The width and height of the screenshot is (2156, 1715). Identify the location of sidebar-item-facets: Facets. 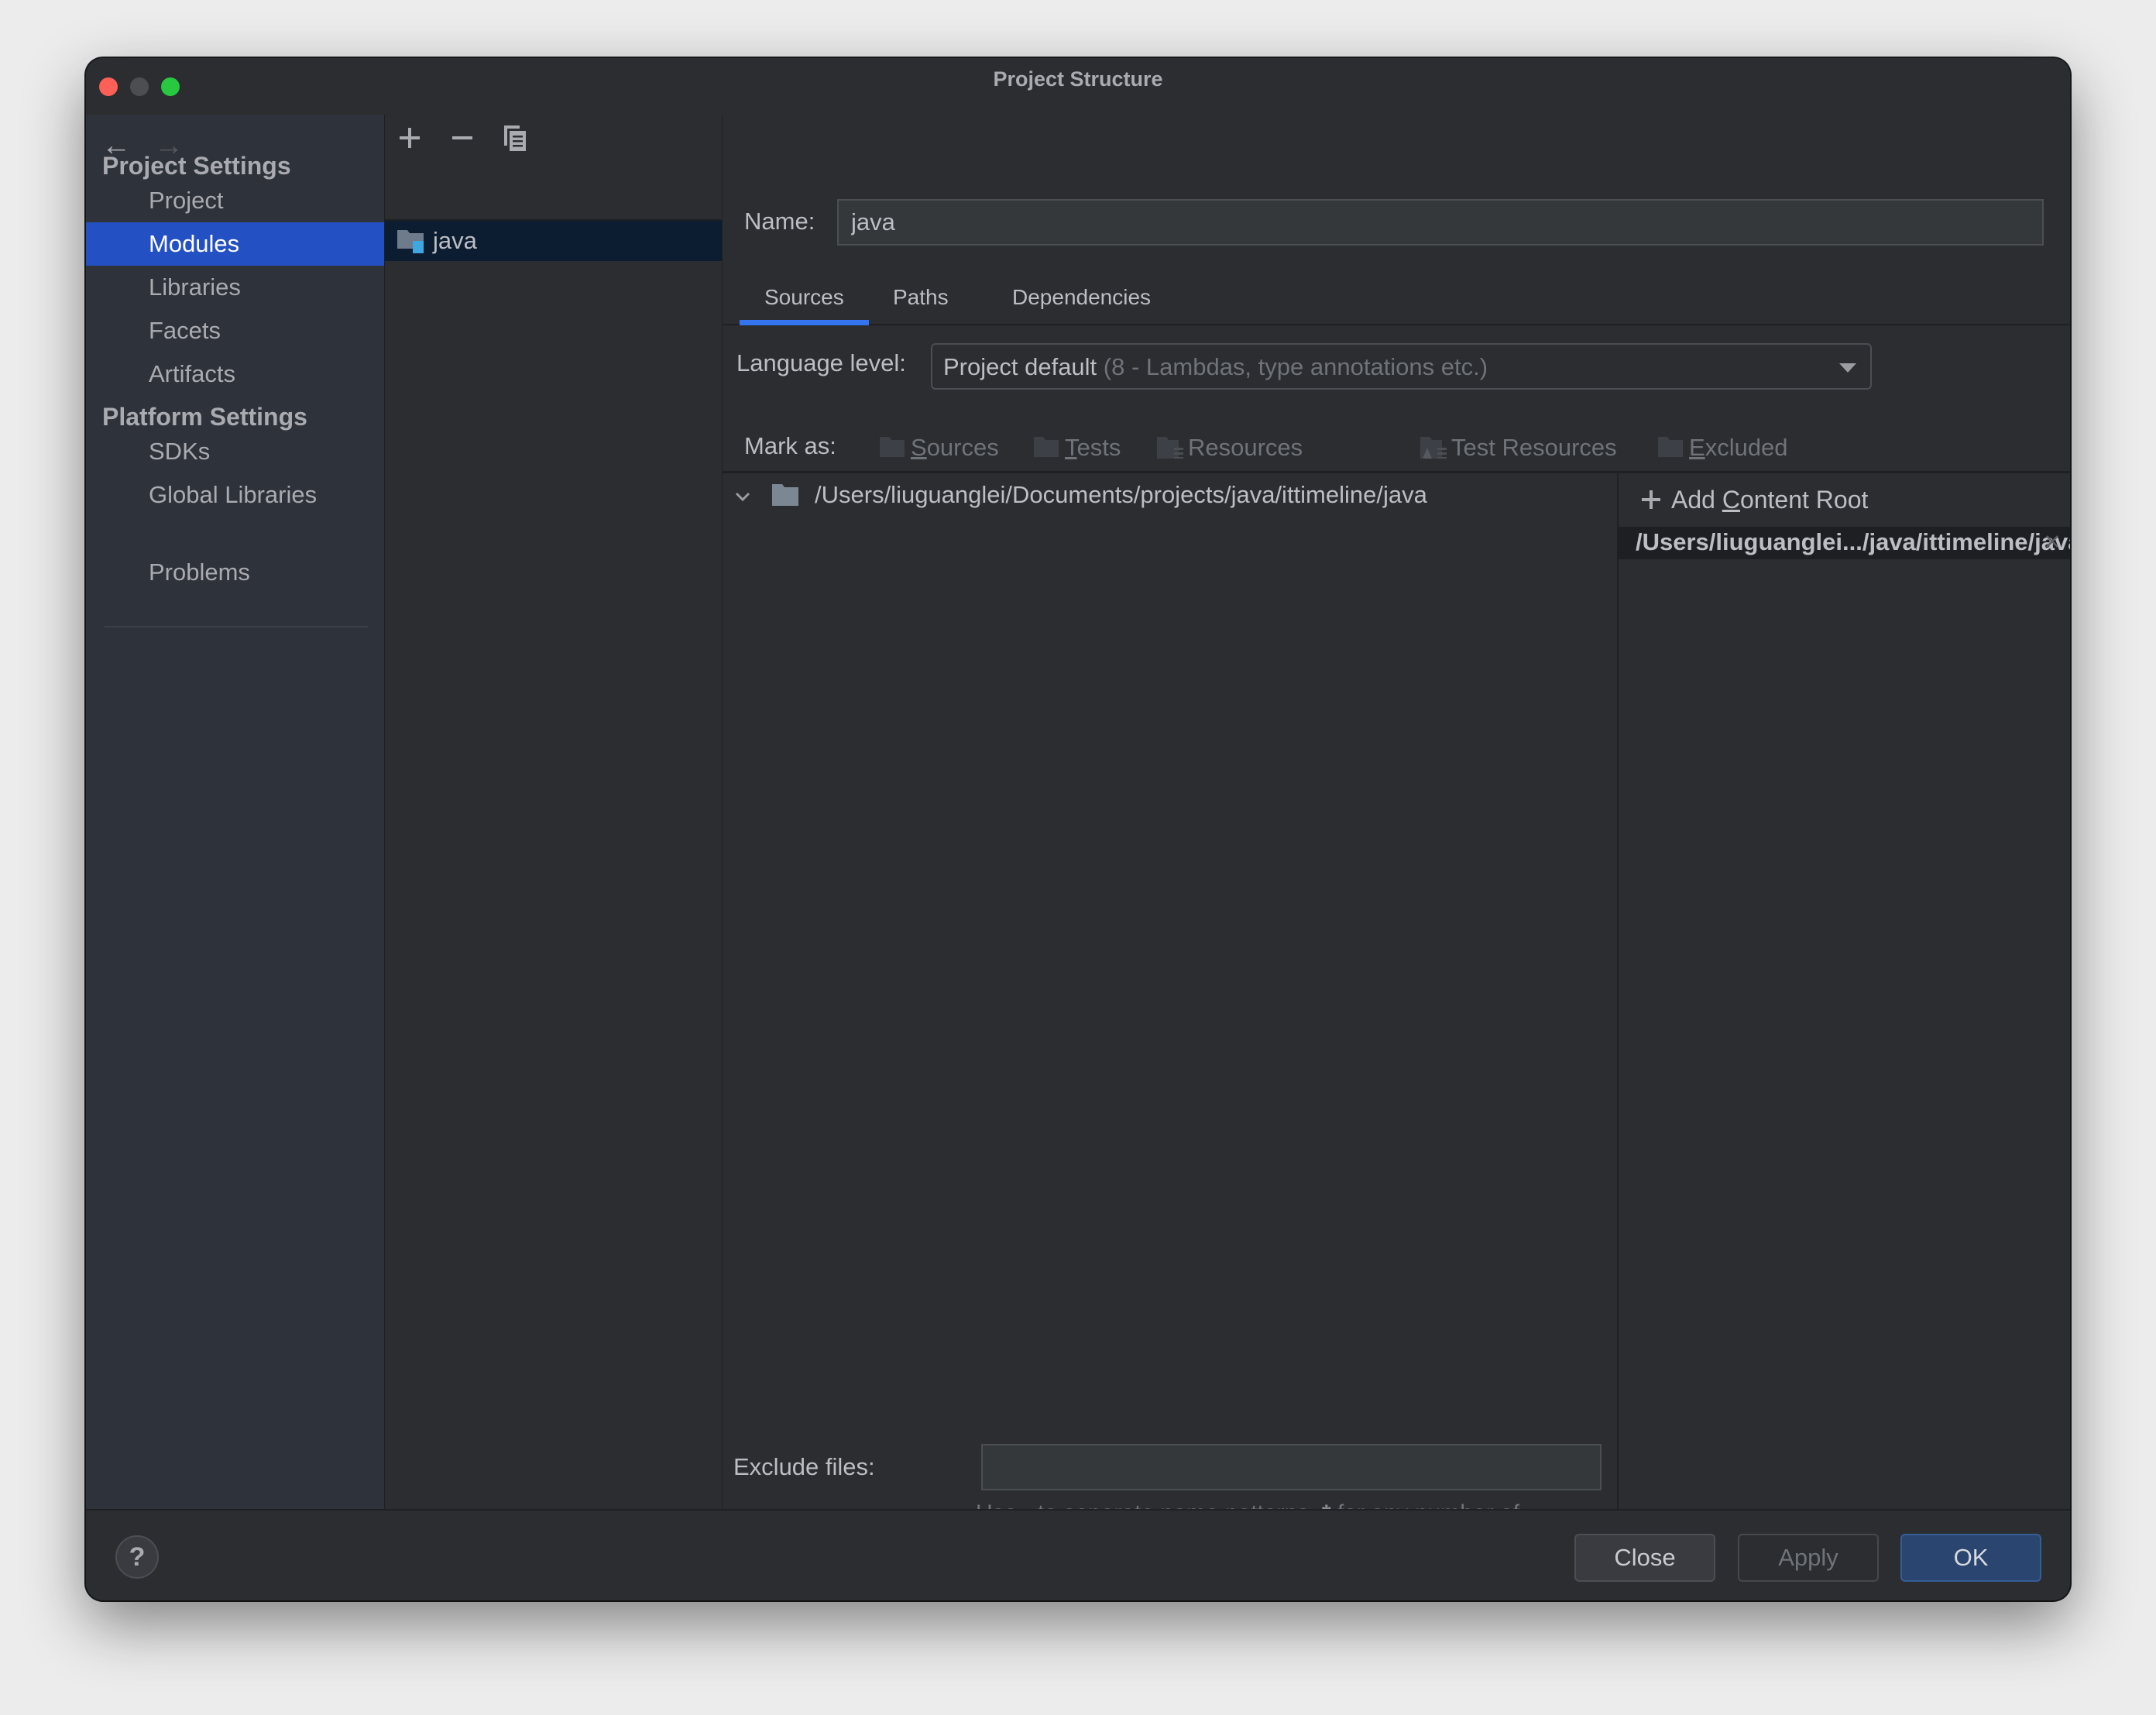
(235, 330).